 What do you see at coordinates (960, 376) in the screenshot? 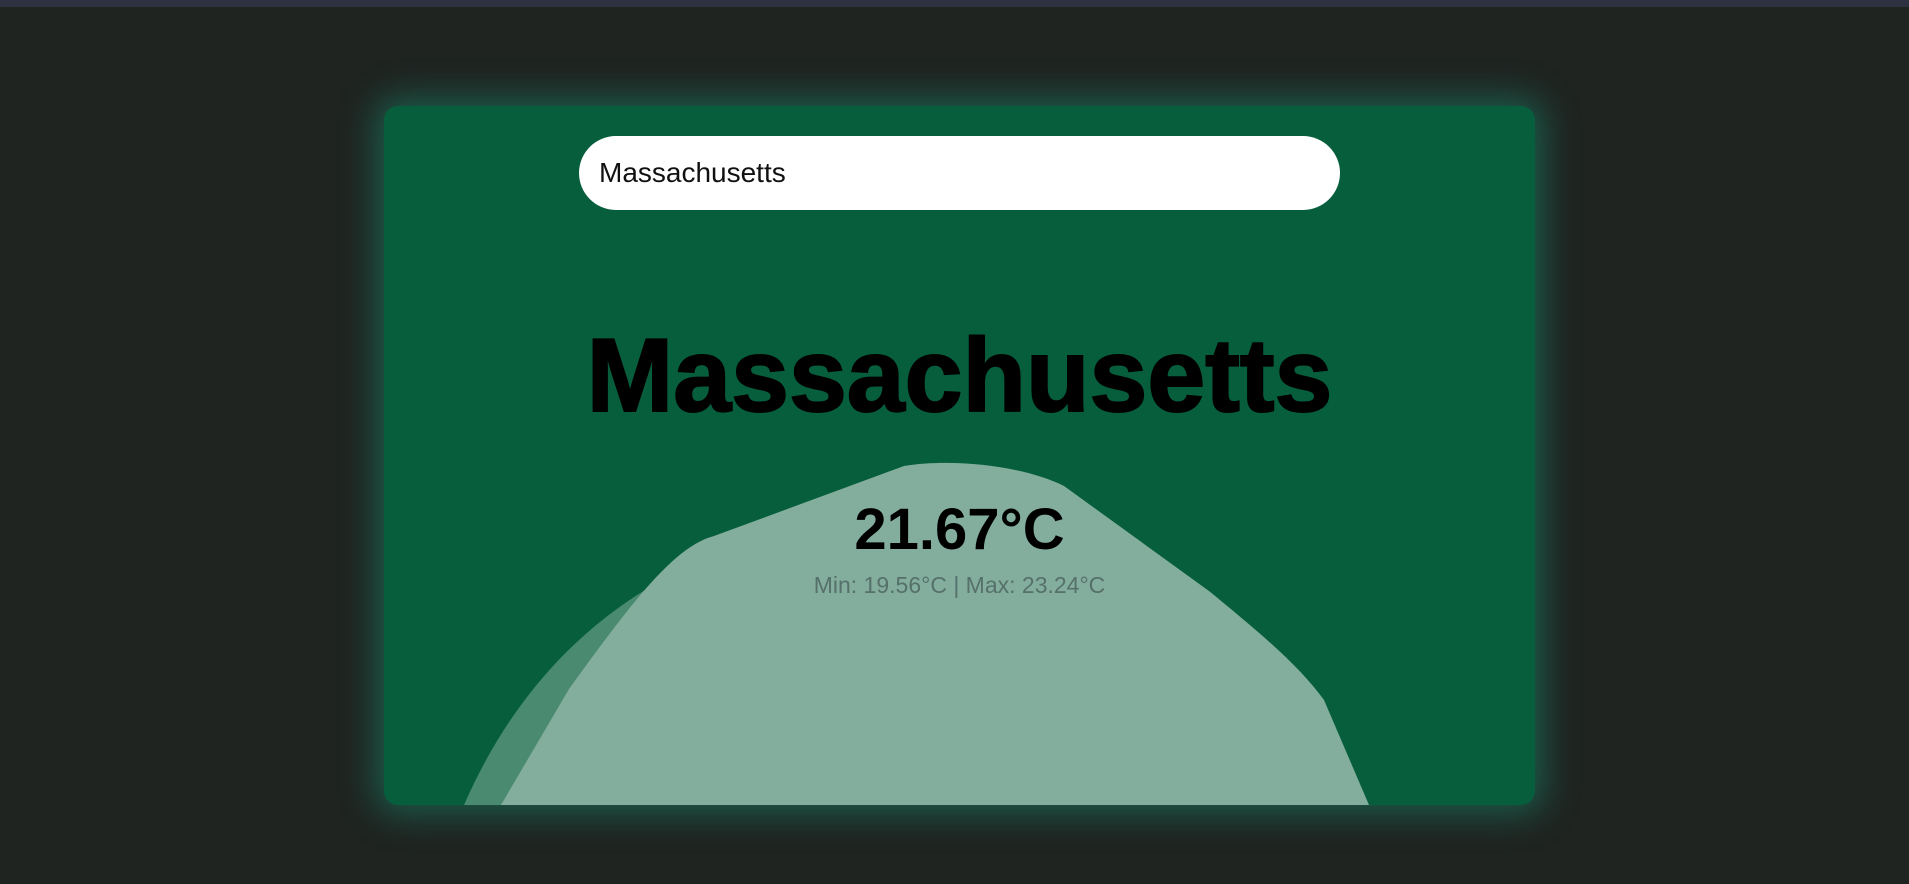
I see `city-name-heading: Massachusetts` at bounding box center [960, 376].